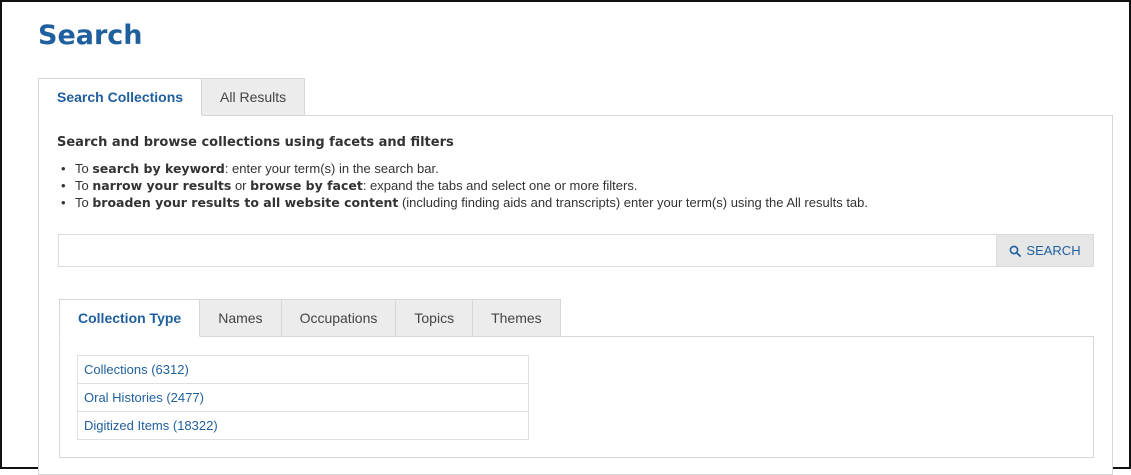 This screenshot has width=1131, height=475. I want to click on facet-item-digitized-items: Digitized Items (18322), so click(303, 425).